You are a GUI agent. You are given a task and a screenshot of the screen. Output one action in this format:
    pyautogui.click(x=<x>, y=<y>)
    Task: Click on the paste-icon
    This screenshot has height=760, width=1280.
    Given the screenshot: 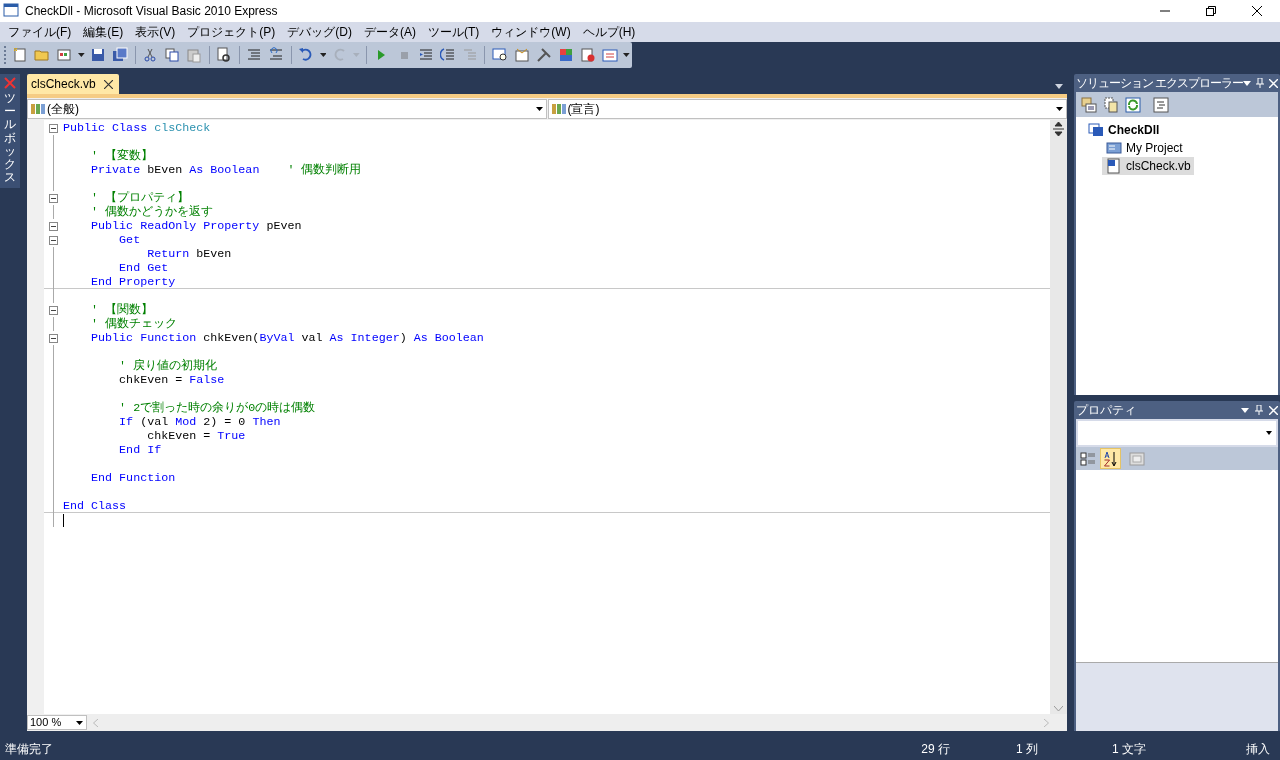 What is the action you would take?
    pyautogui.click(x=194, y=55)
    